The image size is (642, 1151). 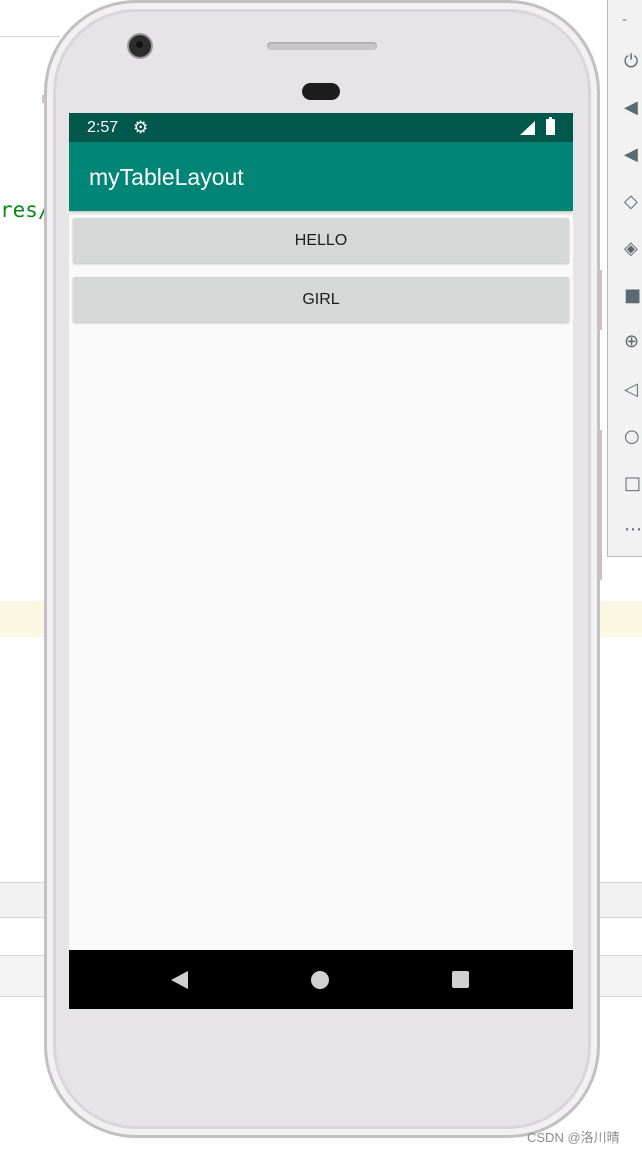 I want to click on ide-divider, so click(x=30, y=36).